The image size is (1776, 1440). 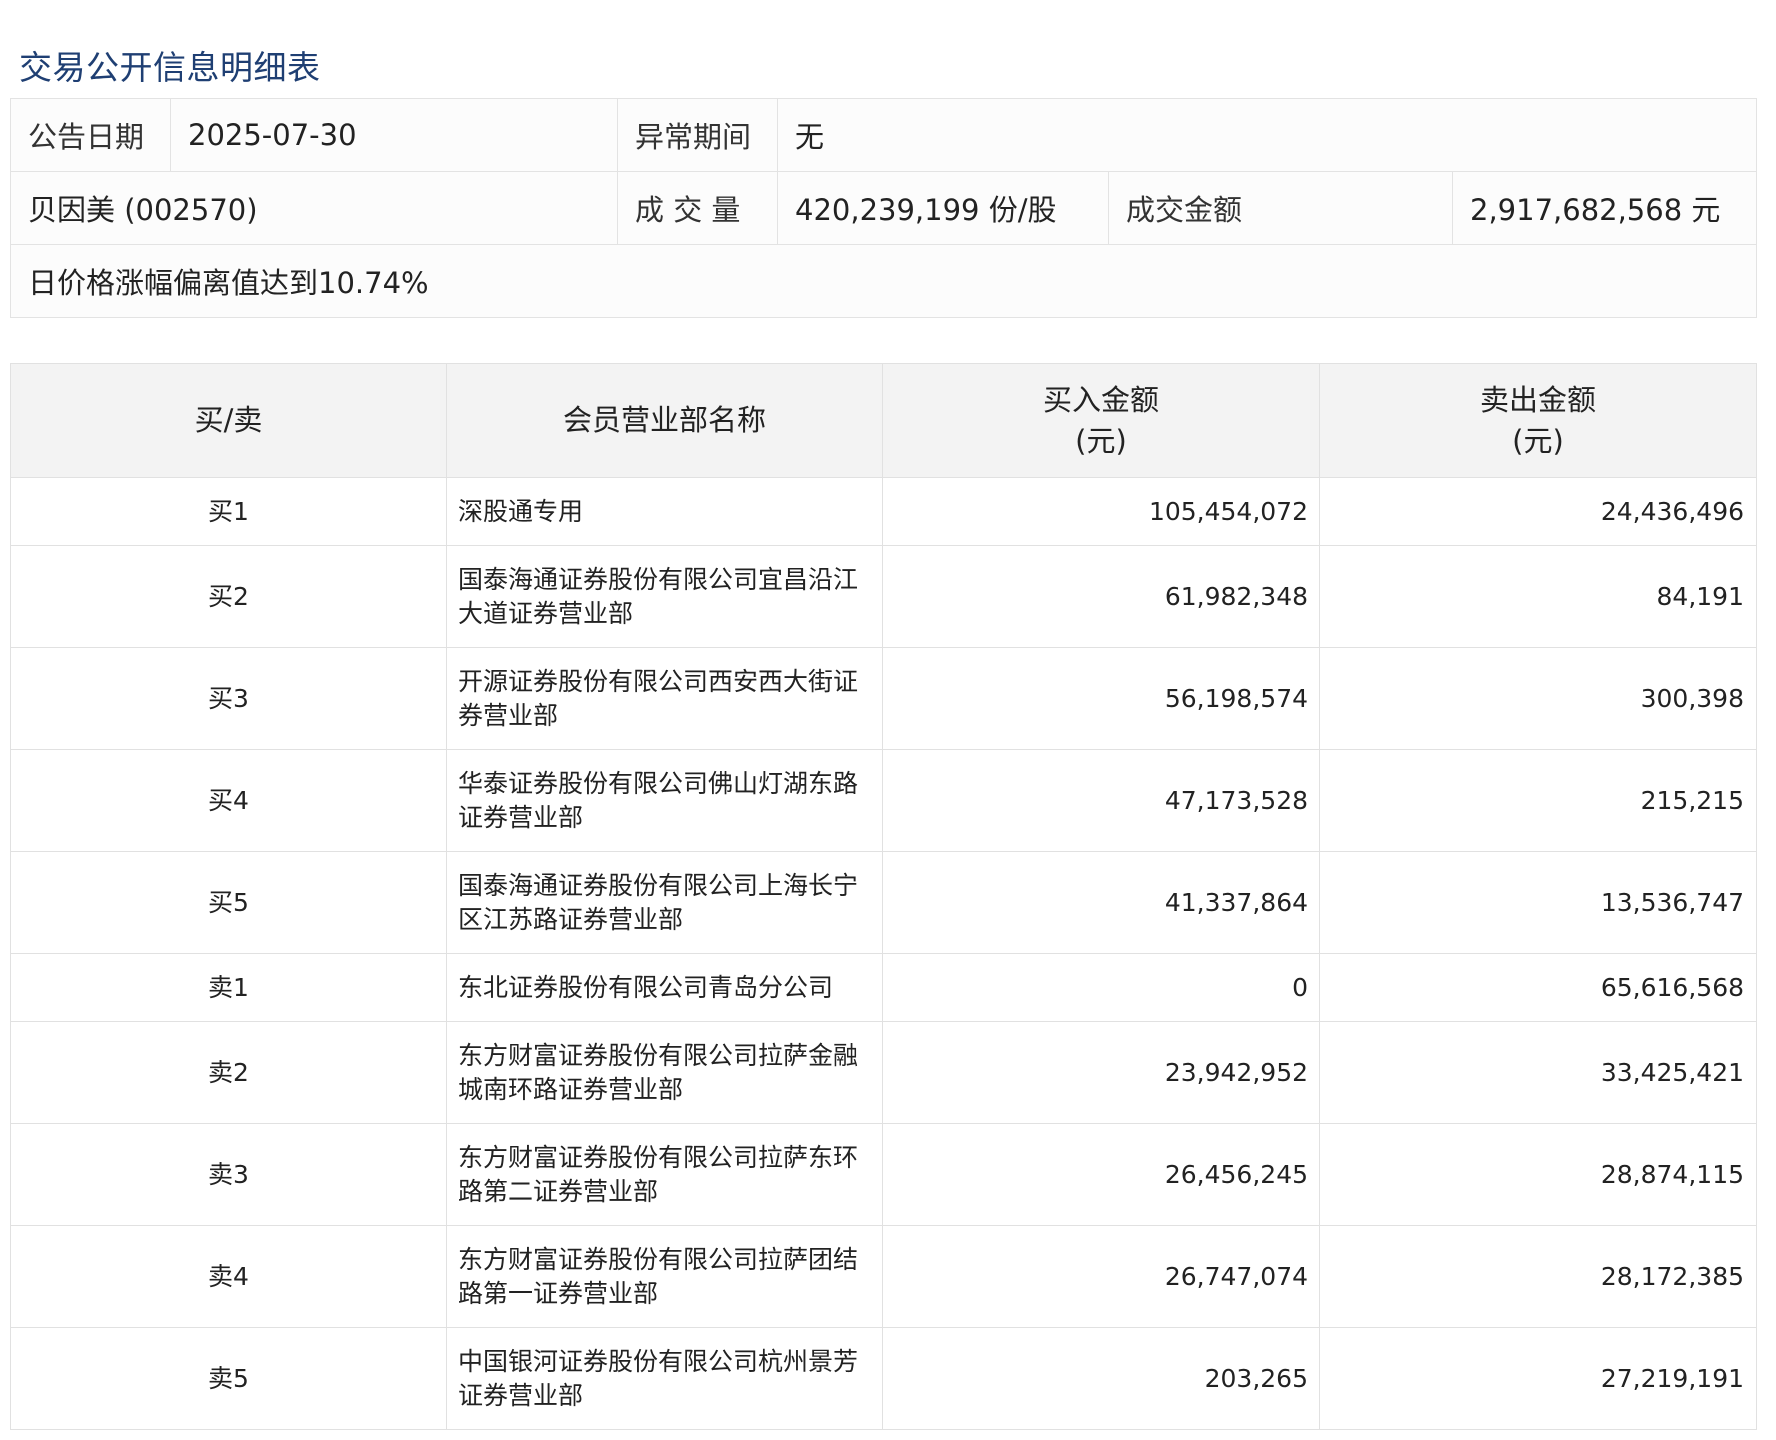 What do you see at coordinates (1538, 1174) in the screenshot?
I see `row-sell-amount: 28,874,115` at bounding box center [1538, 1174].